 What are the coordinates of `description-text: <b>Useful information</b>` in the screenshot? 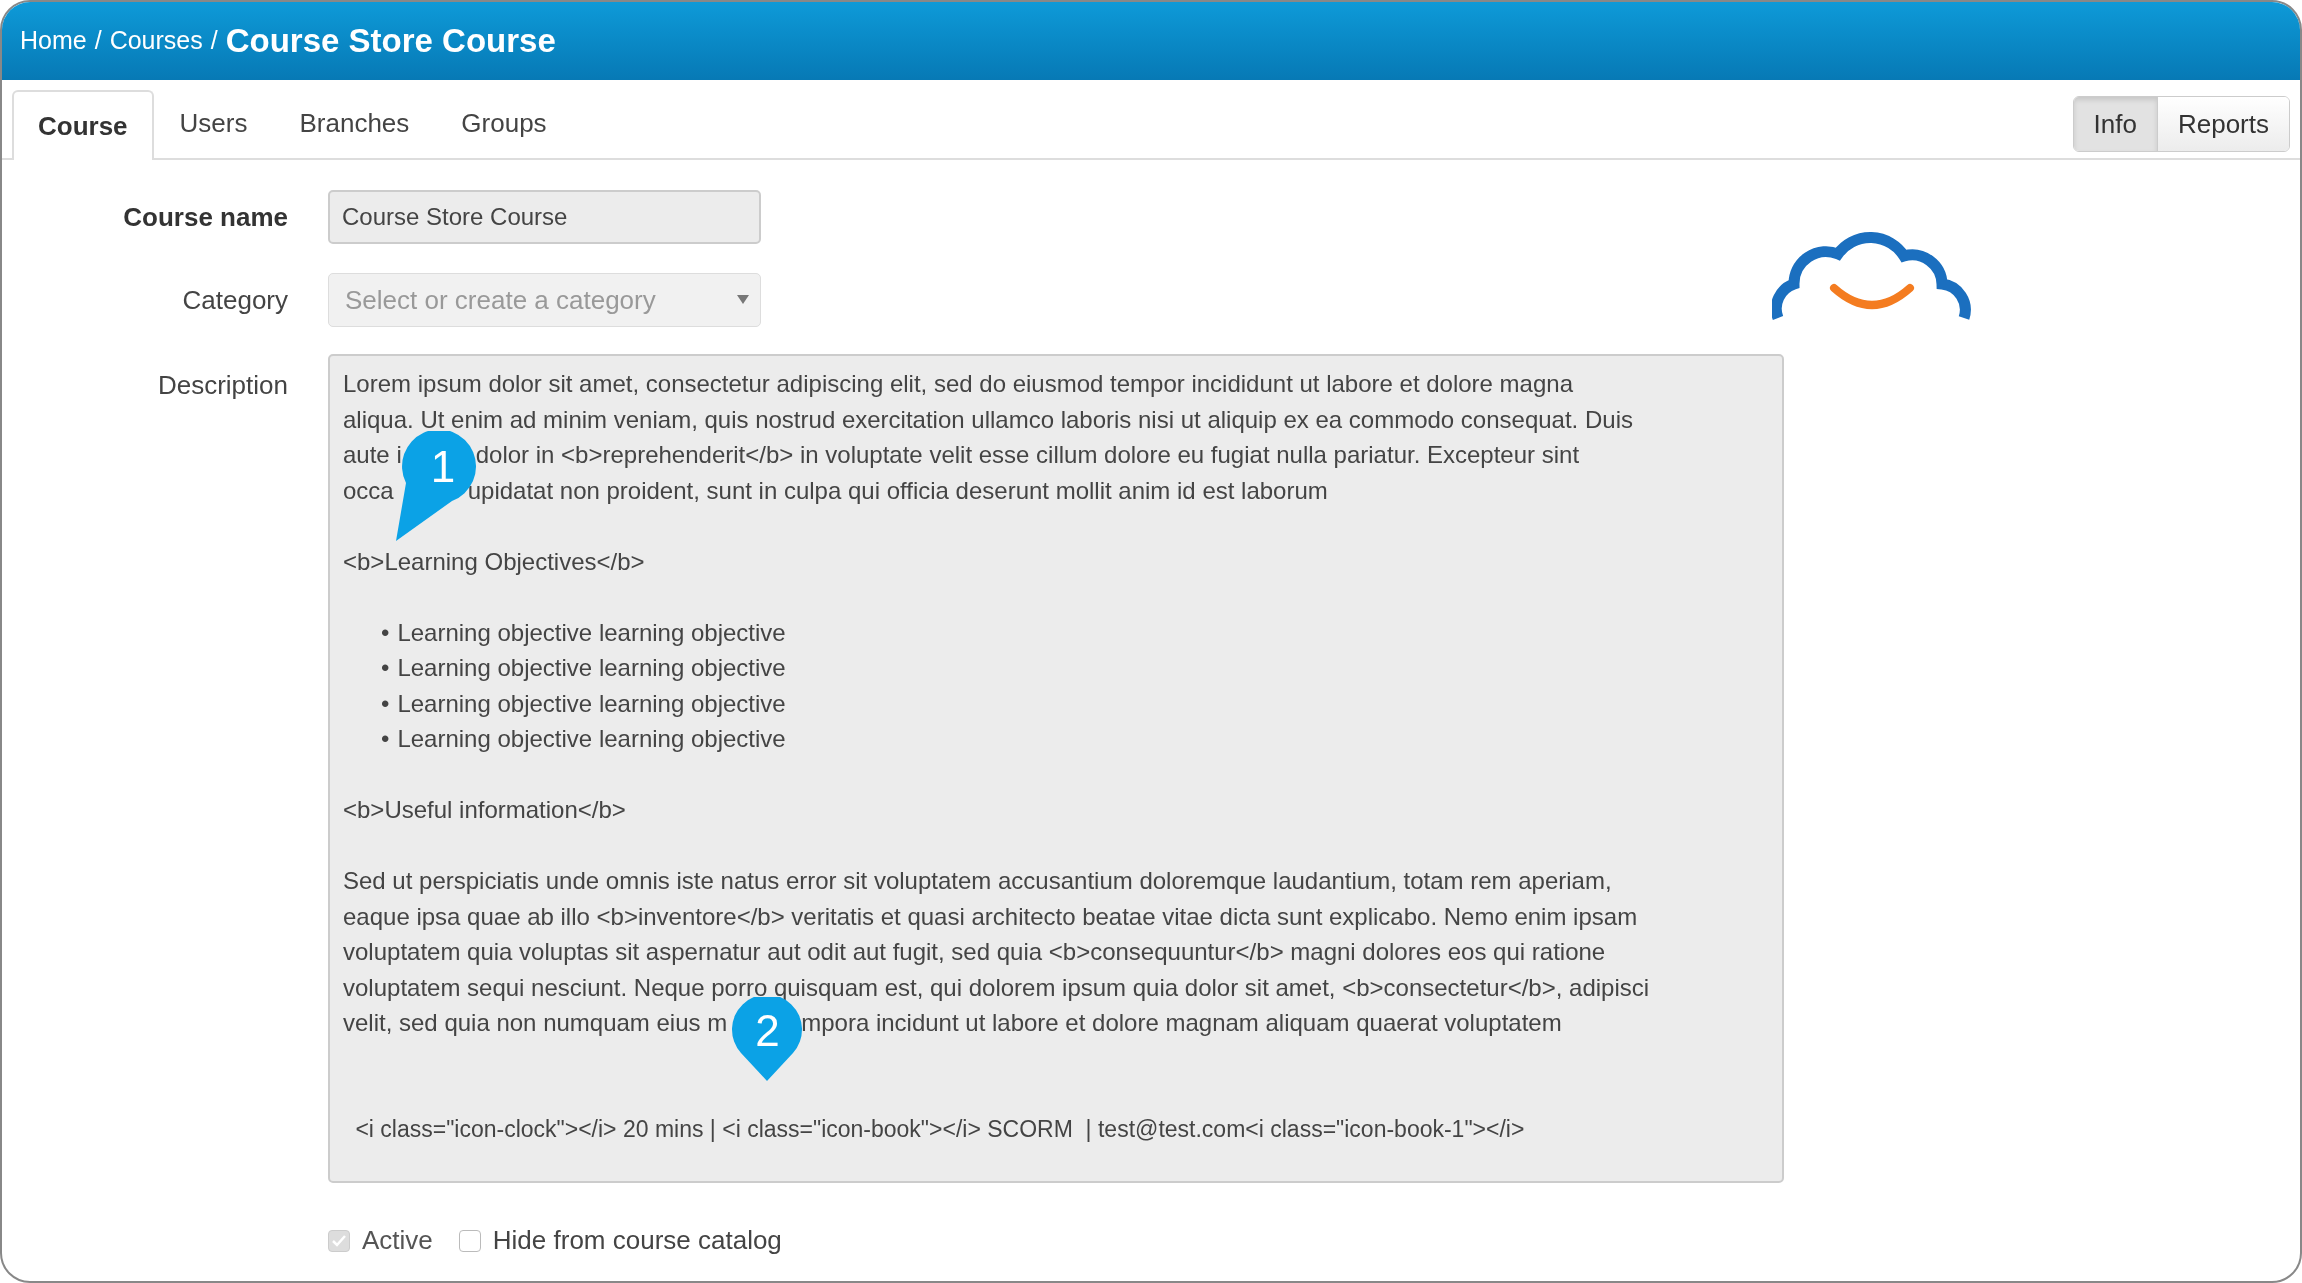 It's located at (484, 810).